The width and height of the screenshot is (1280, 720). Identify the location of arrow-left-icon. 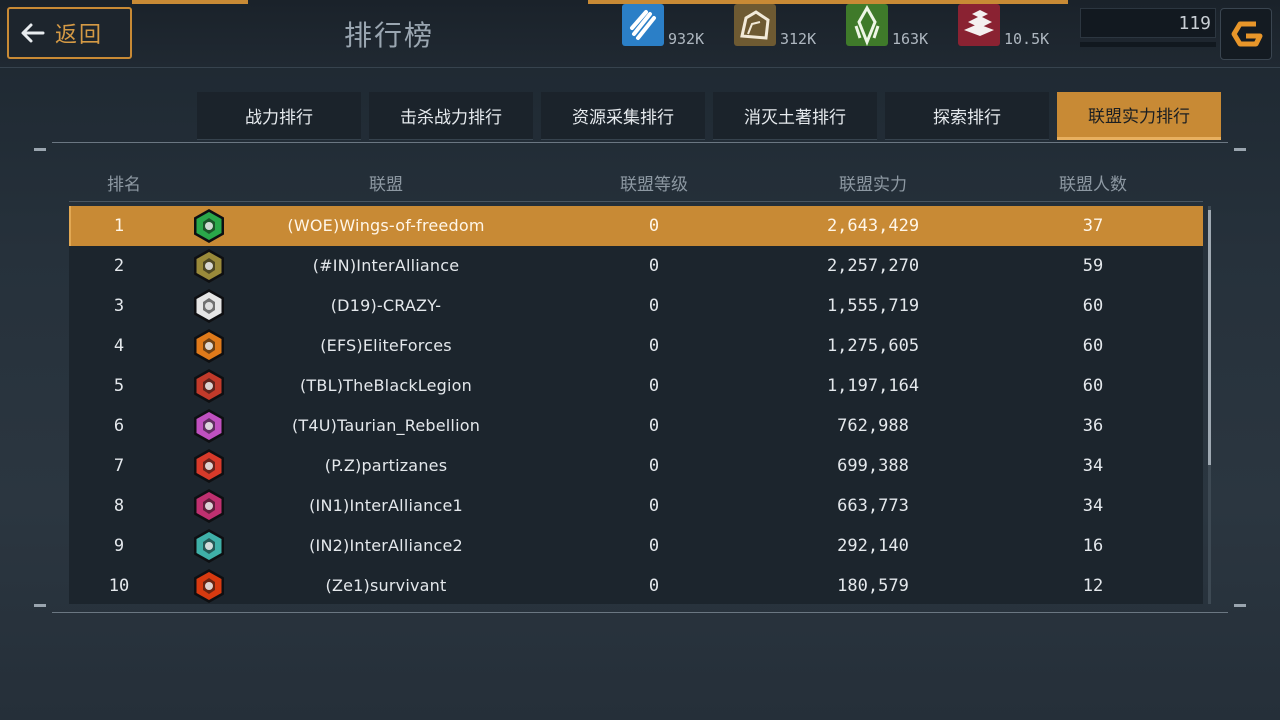
(33, 33).